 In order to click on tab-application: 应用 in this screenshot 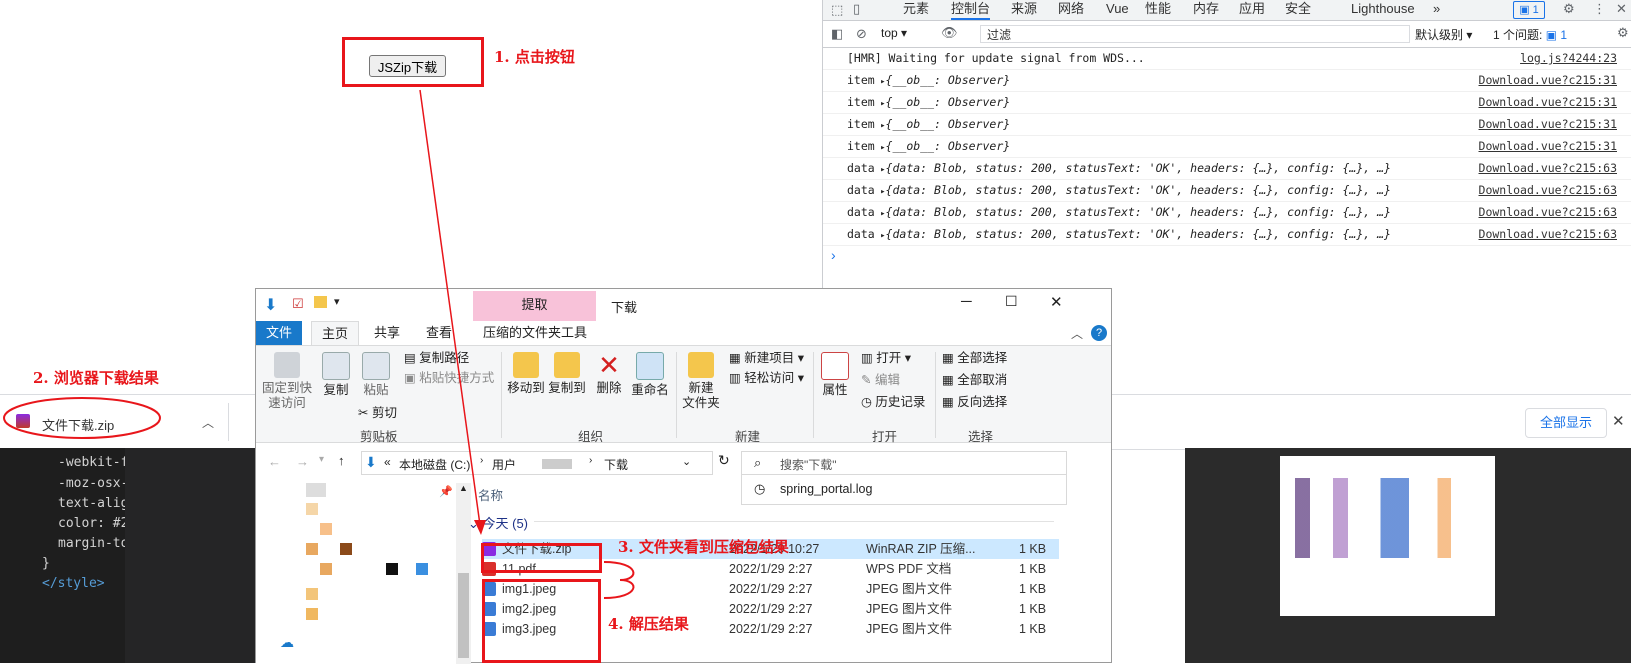, I will do `click(1252, 10)`.